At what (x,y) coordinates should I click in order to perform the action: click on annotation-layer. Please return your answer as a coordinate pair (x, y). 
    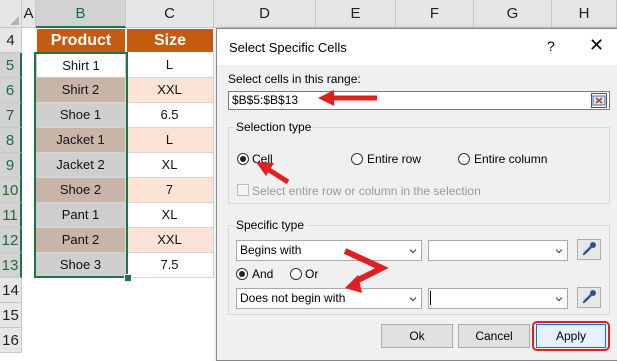
    Looking at the image, I should click on (322, 191).